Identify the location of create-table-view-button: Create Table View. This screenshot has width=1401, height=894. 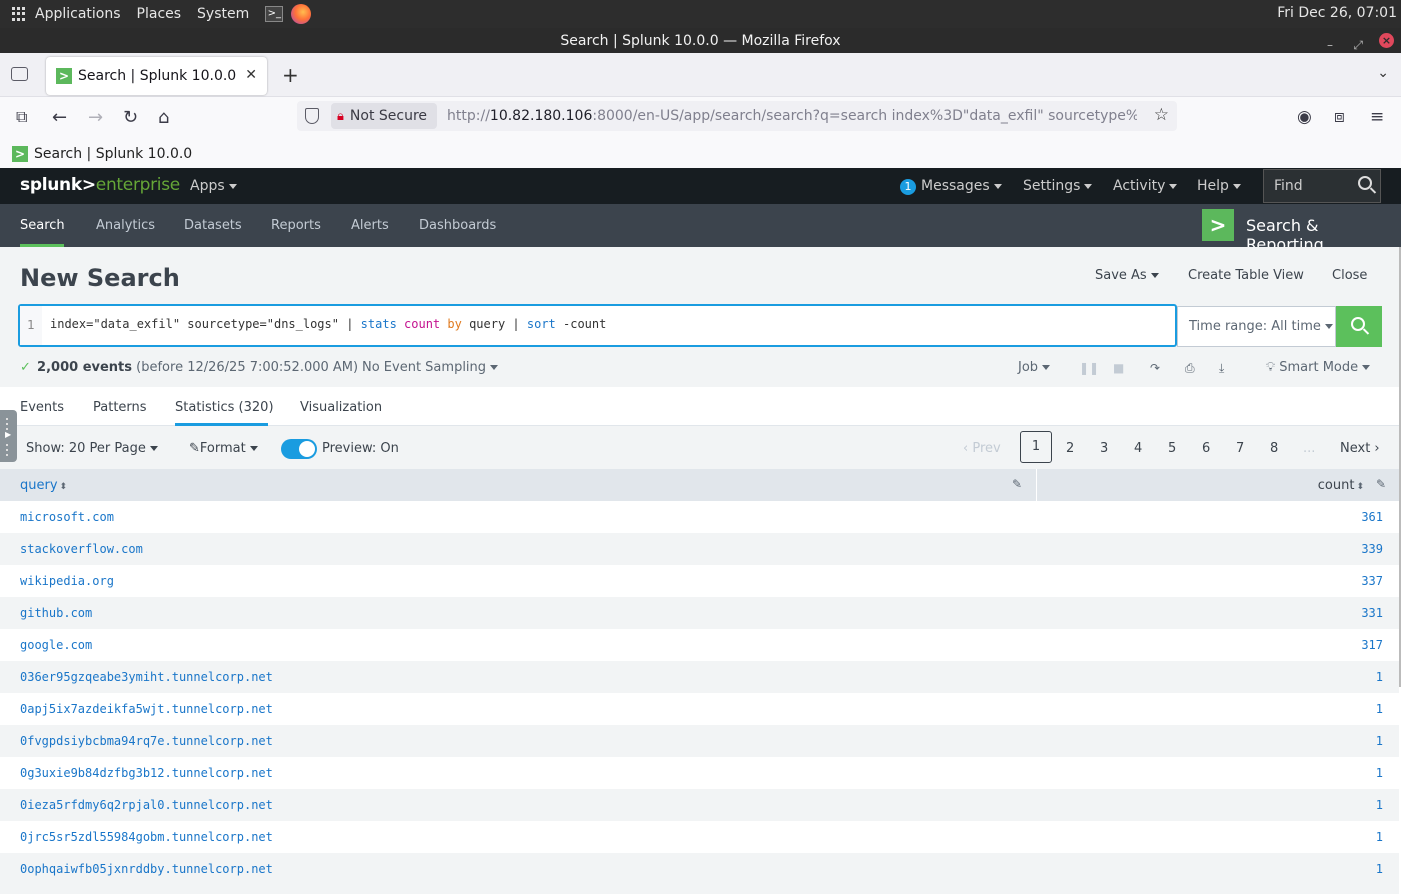
(1246, 275).